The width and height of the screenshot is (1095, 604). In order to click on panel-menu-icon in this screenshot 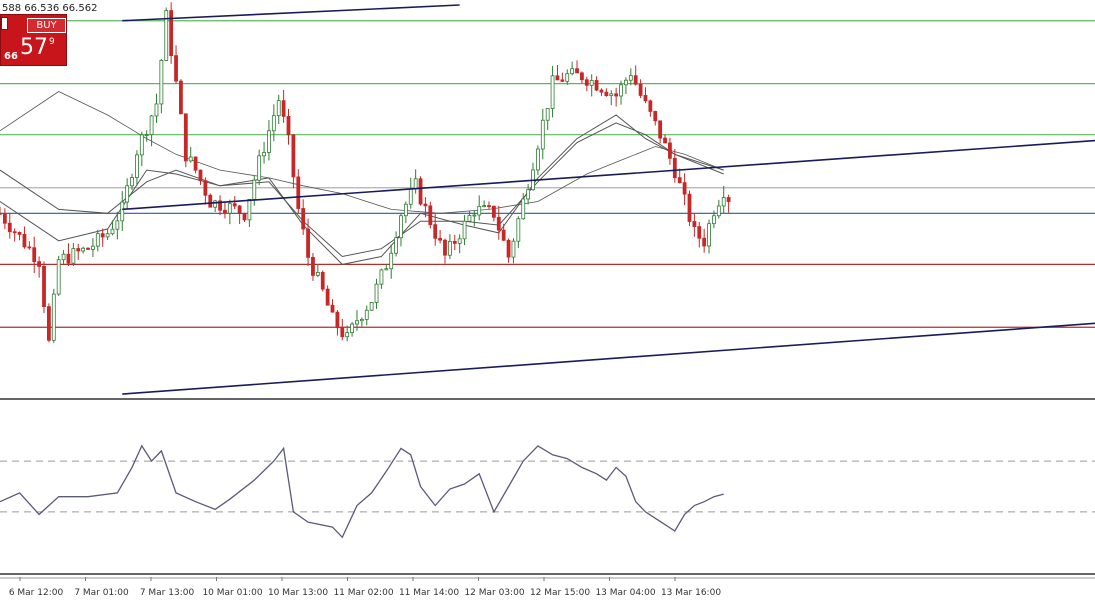, I will do `click(4, 23)`.